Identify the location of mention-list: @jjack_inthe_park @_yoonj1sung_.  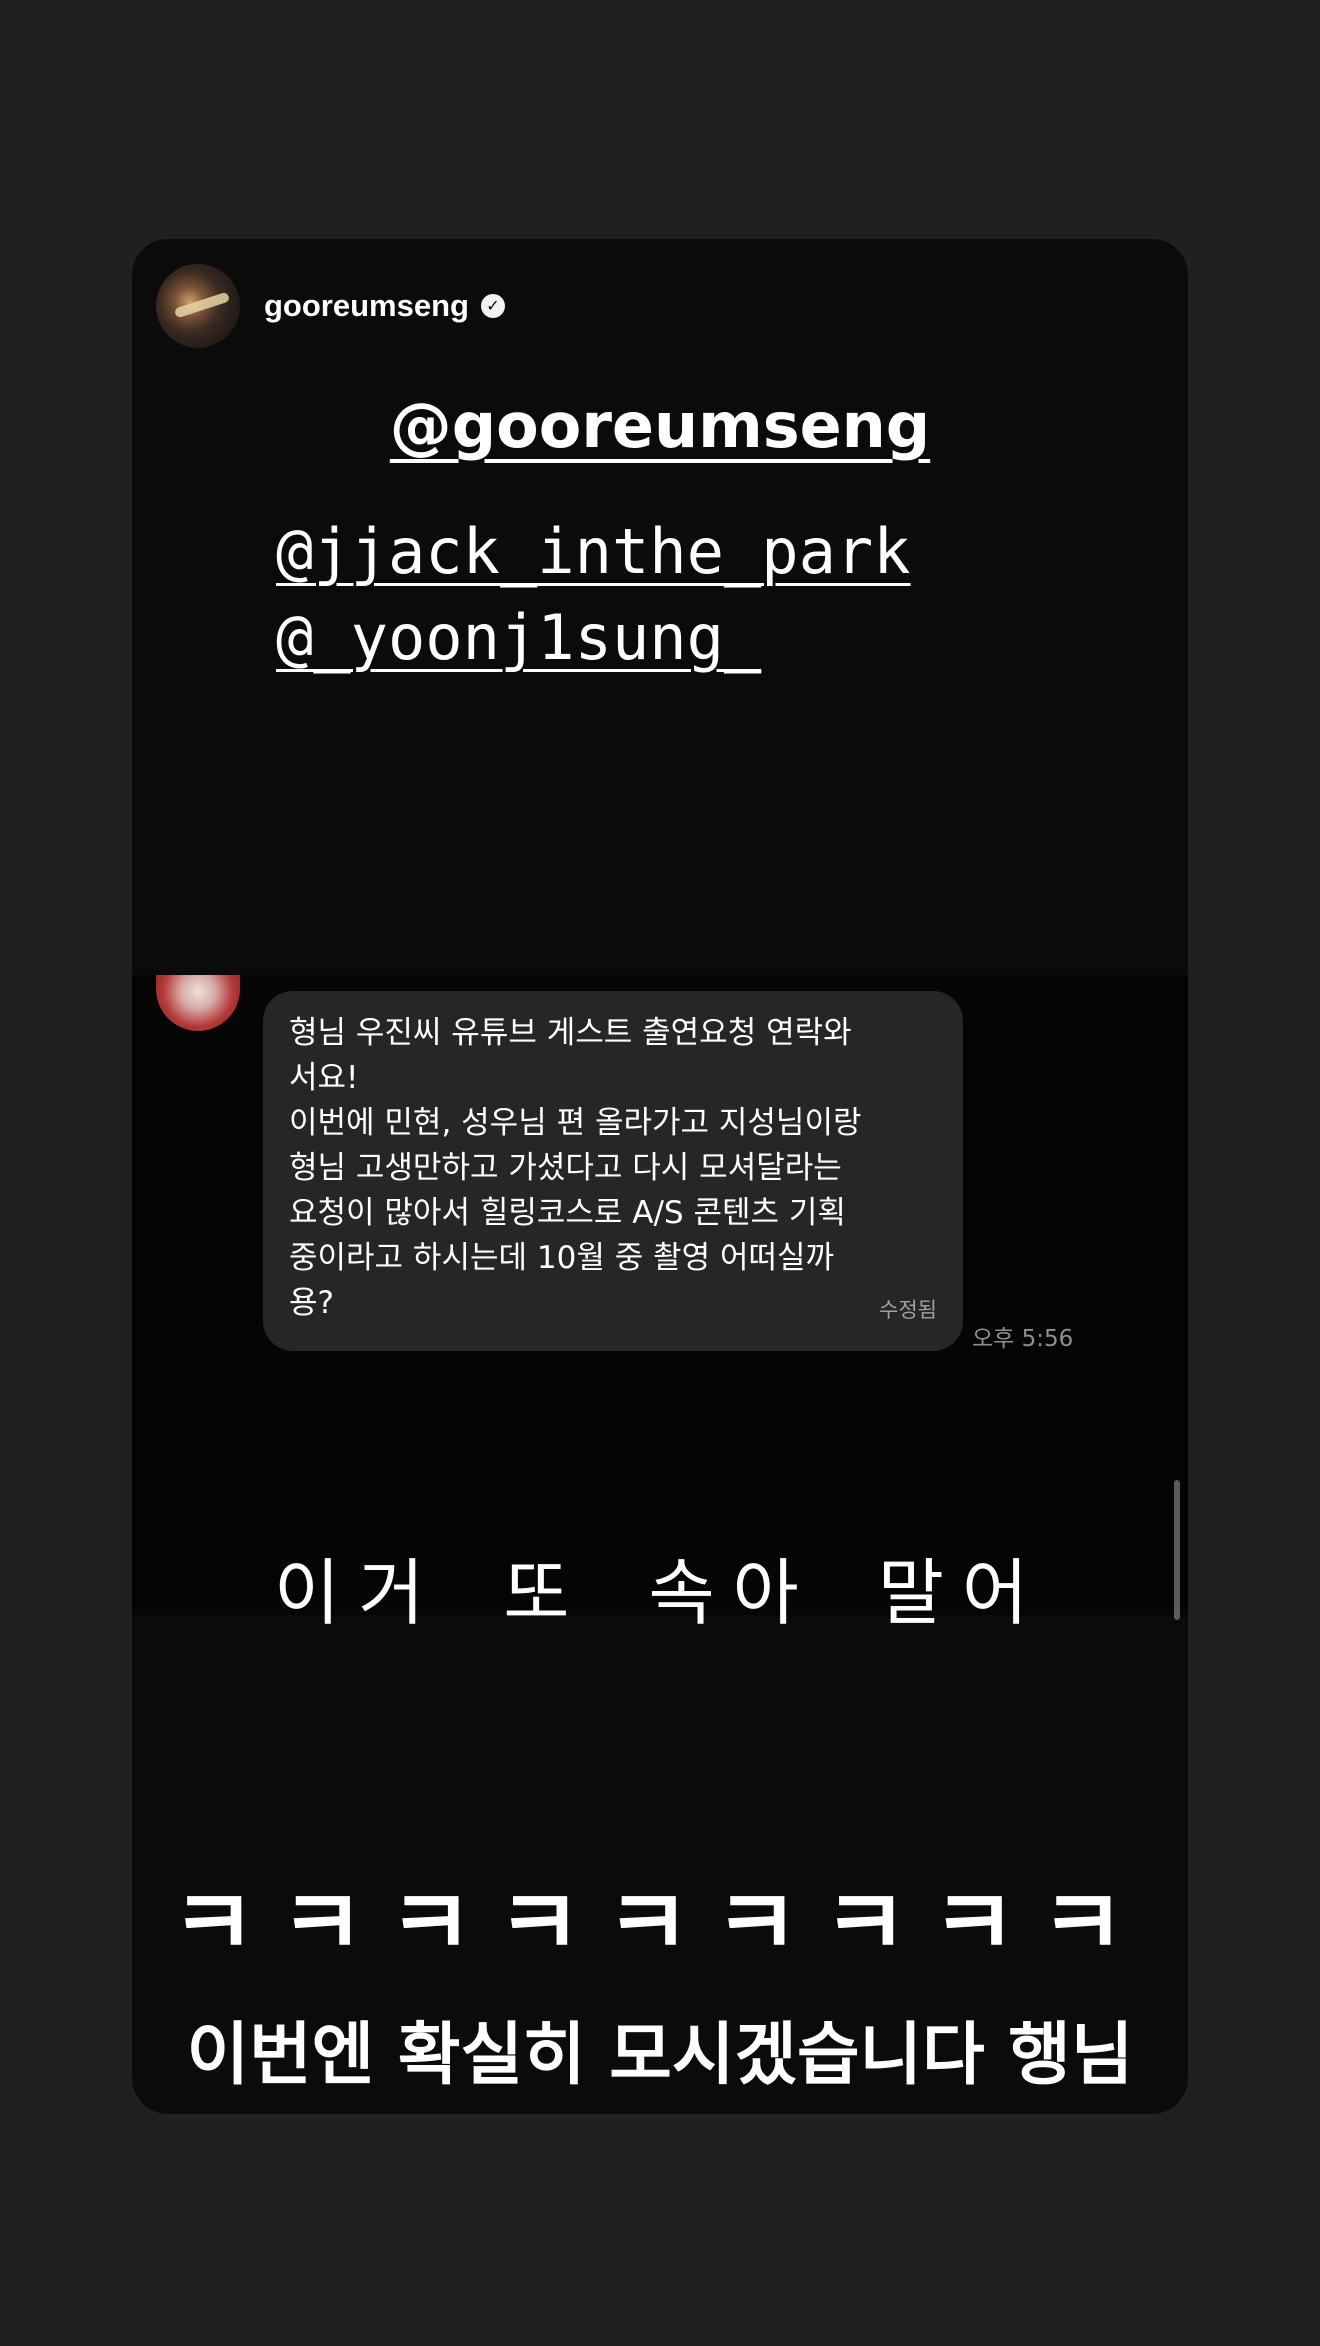
(593, 595).